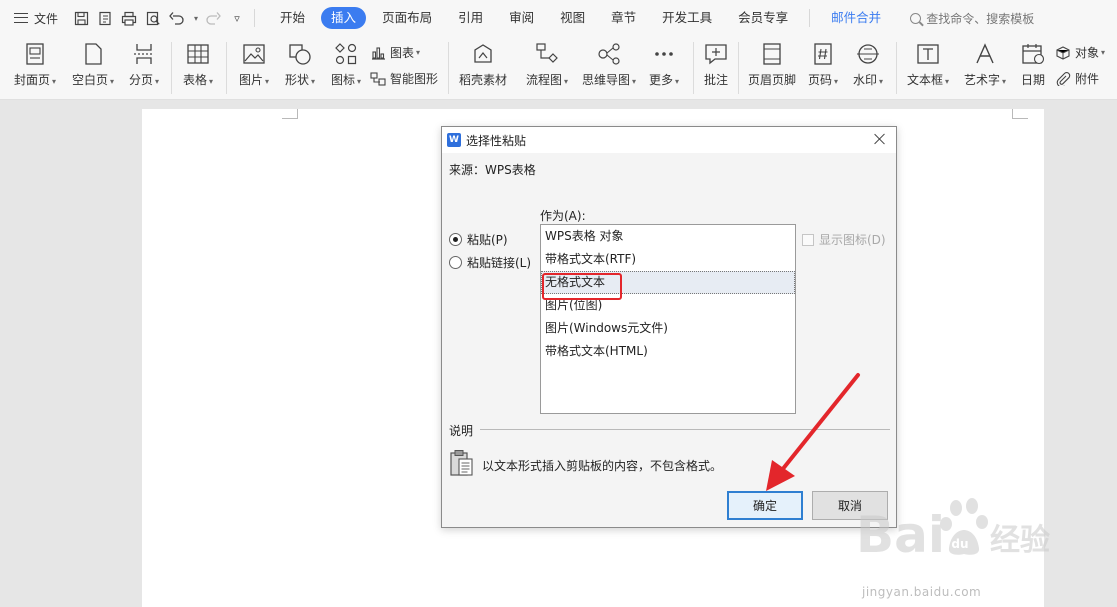 This screenshot has width=1117, height=607. I want to click on svg-text: 经验, so click(1020, 540).